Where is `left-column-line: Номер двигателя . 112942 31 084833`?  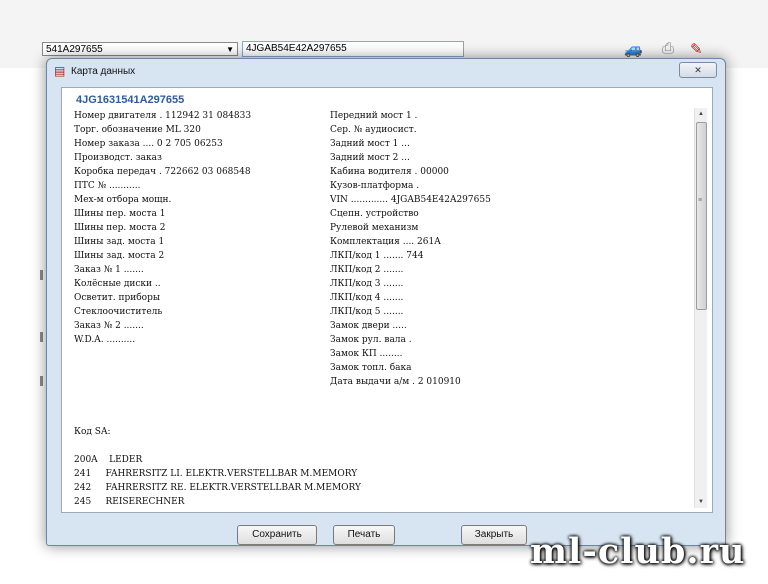
left-column-line: Номер двигателя . 112942 31 084833 is located at coordinates (163, 116).